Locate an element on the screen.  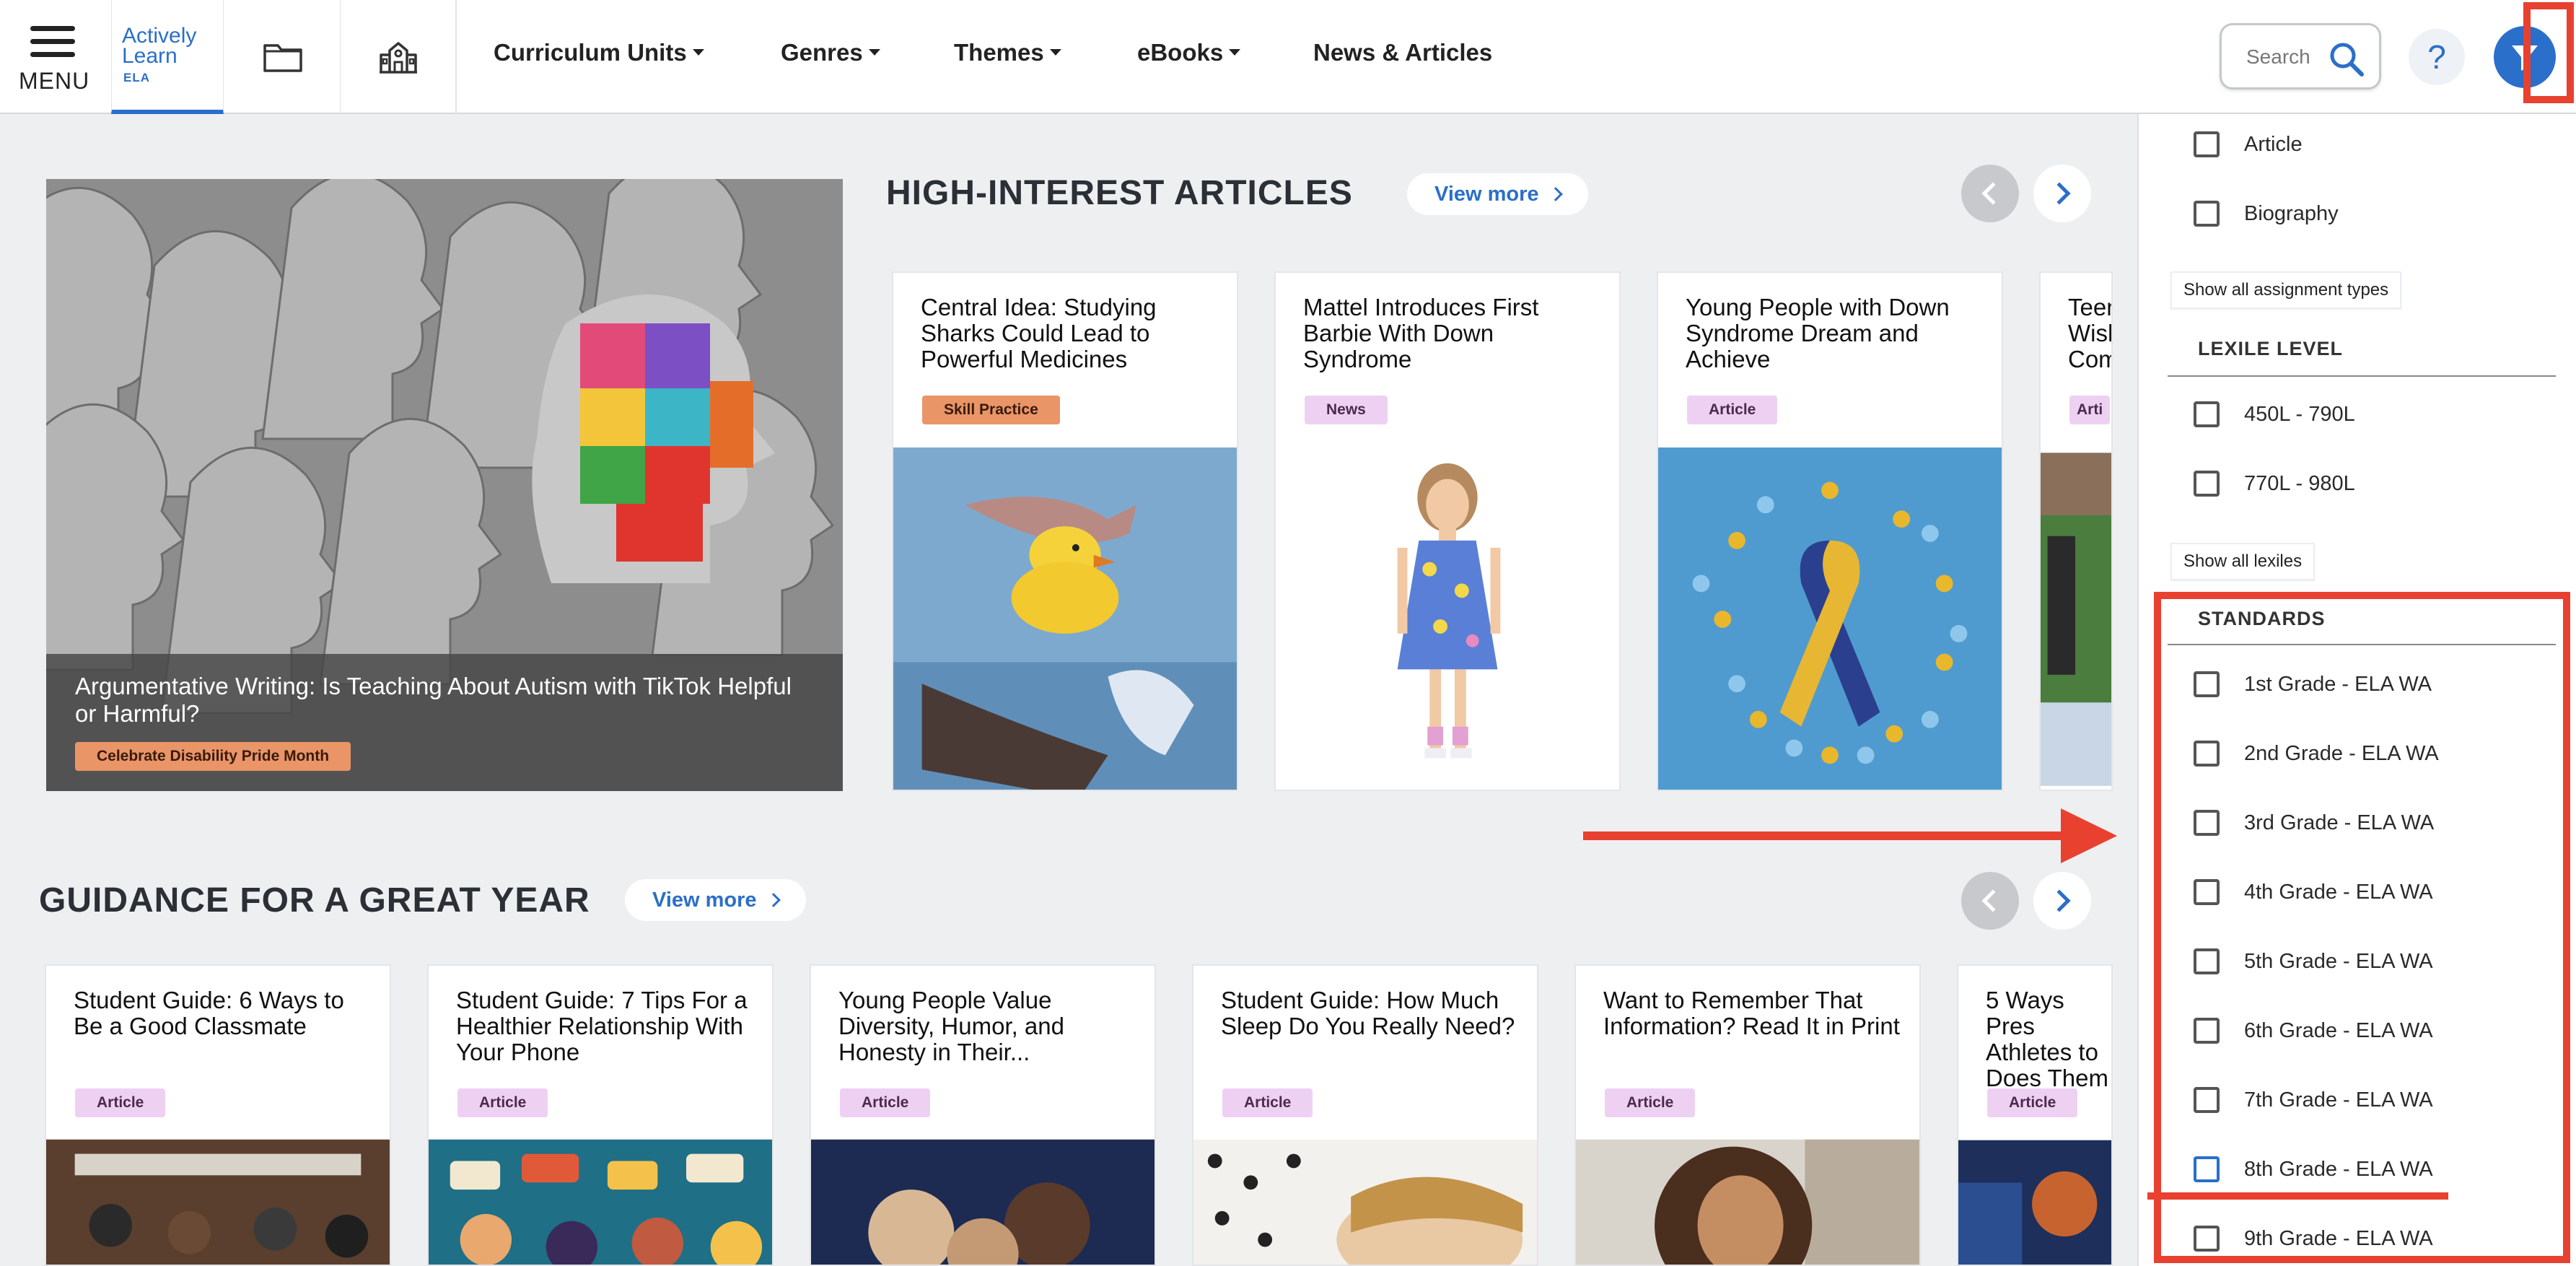
hamburger-icon is located at coordinates (52, 41).